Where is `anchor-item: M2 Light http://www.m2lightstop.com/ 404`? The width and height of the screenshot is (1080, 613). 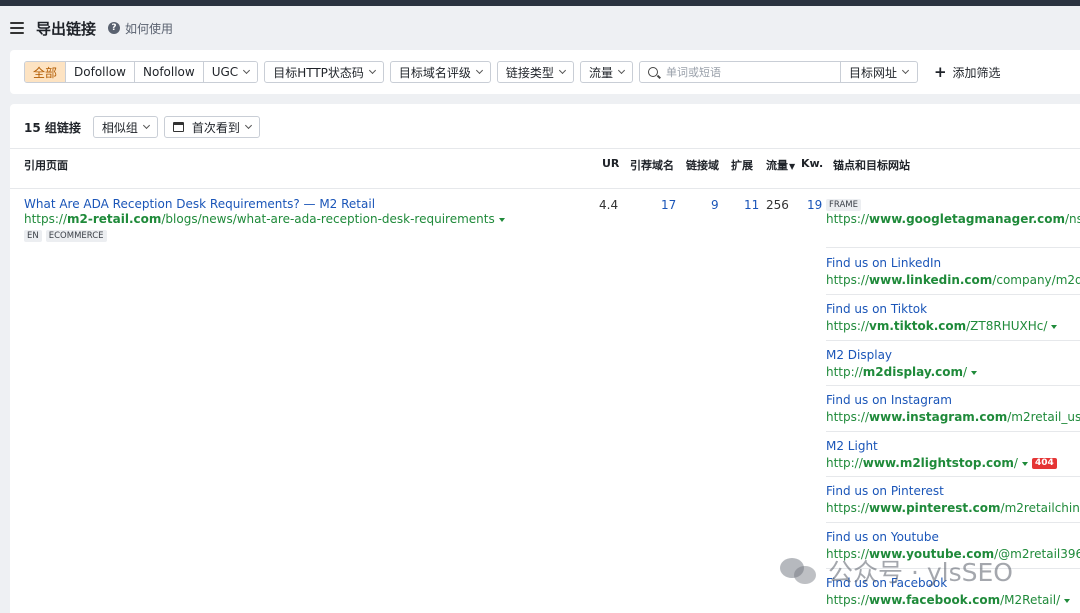
anchor-item: M2 Light http://www.m2lightstop.com/ 404 is located at coordinates (953, 454).